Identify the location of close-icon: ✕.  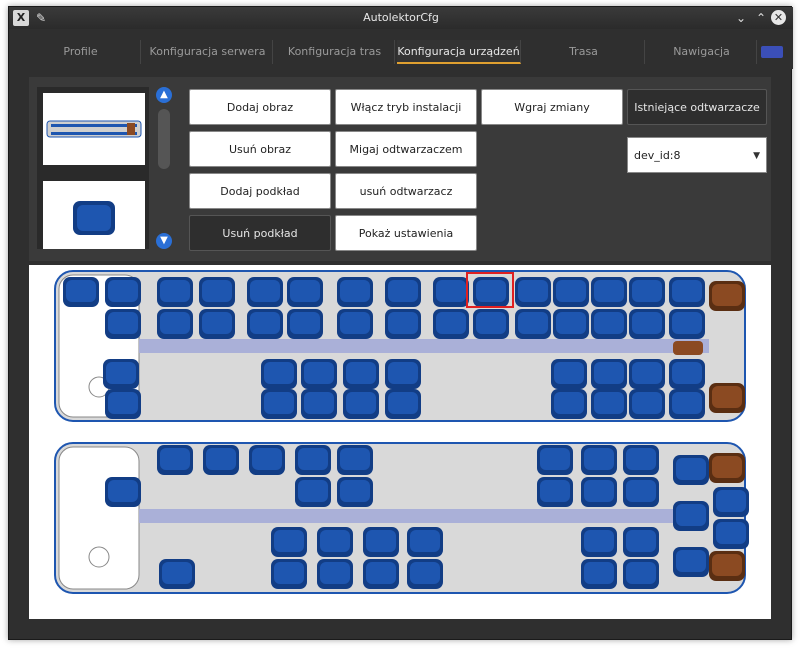
(778, 17).